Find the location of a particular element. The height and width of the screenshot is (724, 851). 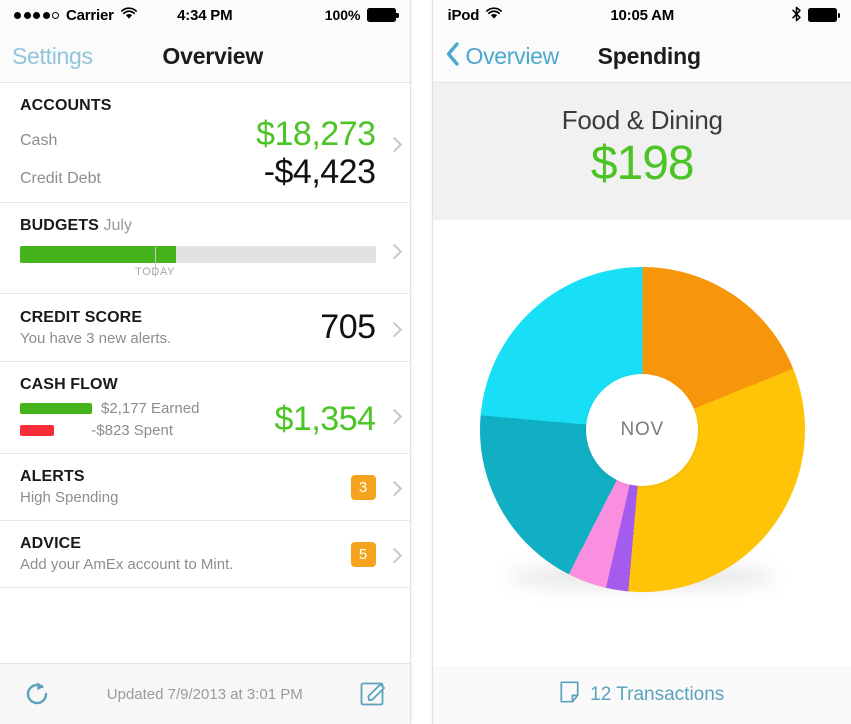

spending-summary-header: Food & Dining $198 is located at coordinates (642, 157).